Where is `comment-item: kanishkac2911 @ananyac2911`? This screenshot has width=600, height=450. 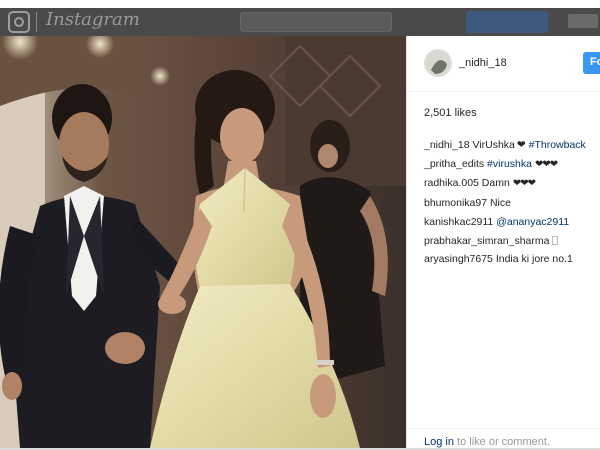 comment-item: kanishkac2911 @ananyac2911 is located at coordinates (512, 222).